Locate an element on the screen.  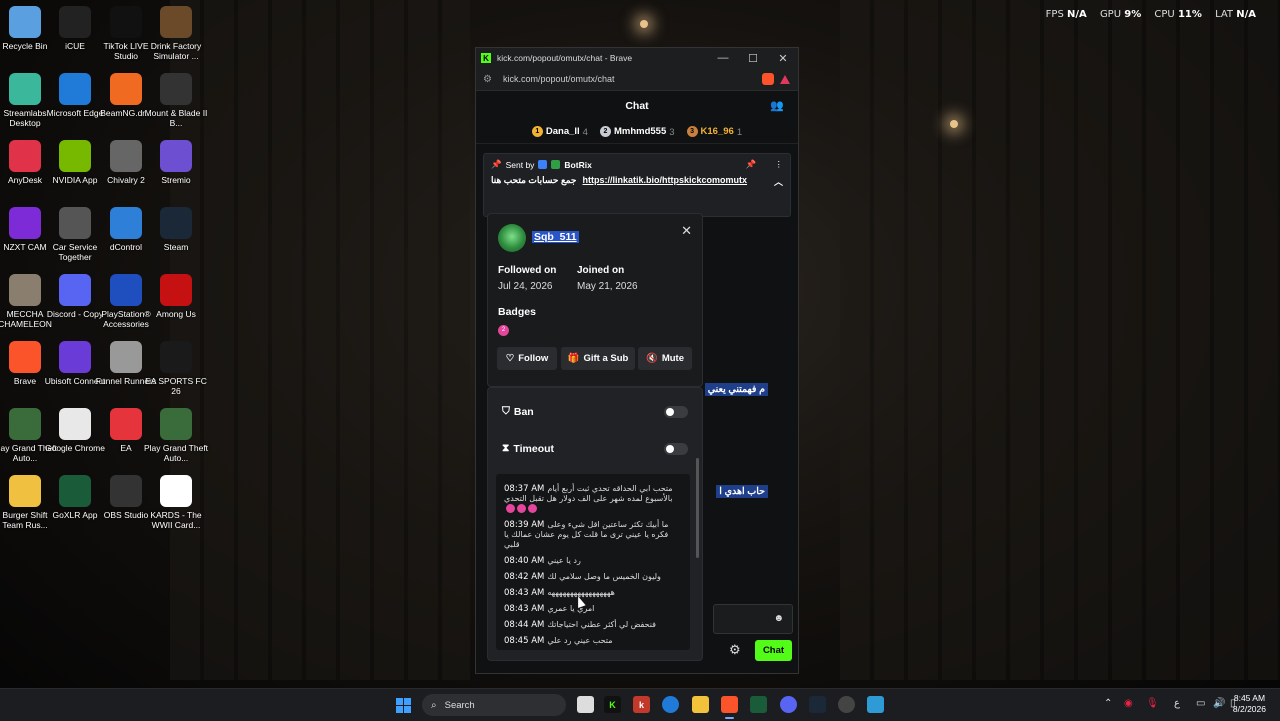
car-service-icon is located at coordinates (75, 223).